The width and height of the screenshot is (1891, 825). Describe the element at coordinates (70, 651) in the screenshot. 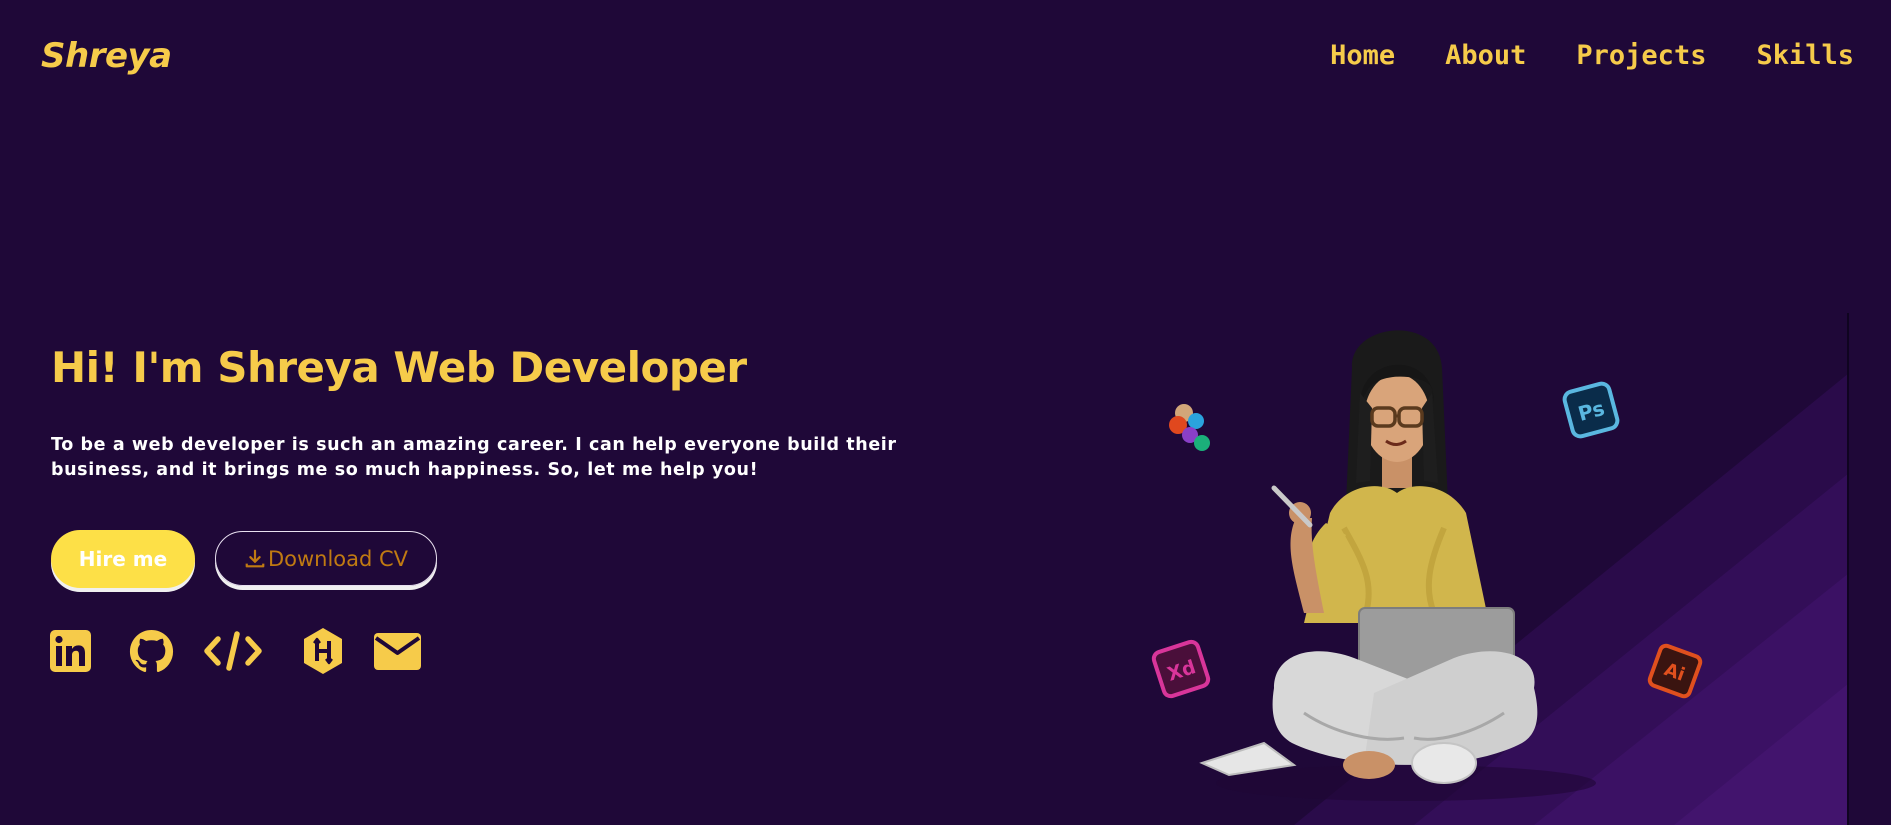

I see `linkedin-icon` at that location.